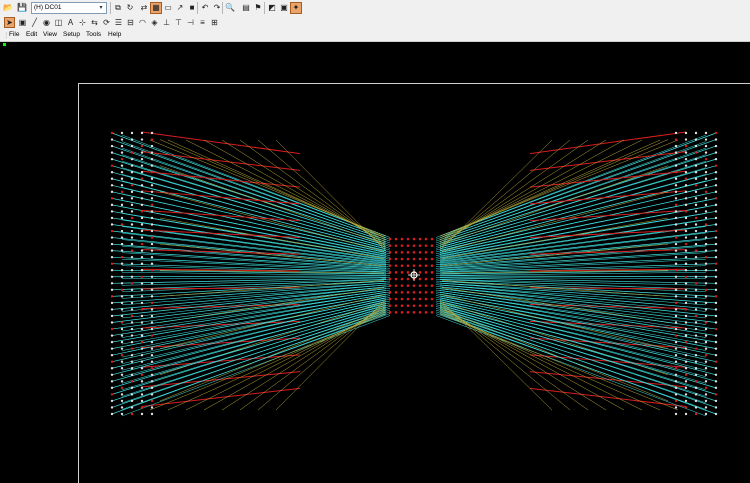 This screenshot has height=483, width=750. Describe the element at coordinates (34, 22) in the screenshot. I see `trace-icon: ╱` at that location.